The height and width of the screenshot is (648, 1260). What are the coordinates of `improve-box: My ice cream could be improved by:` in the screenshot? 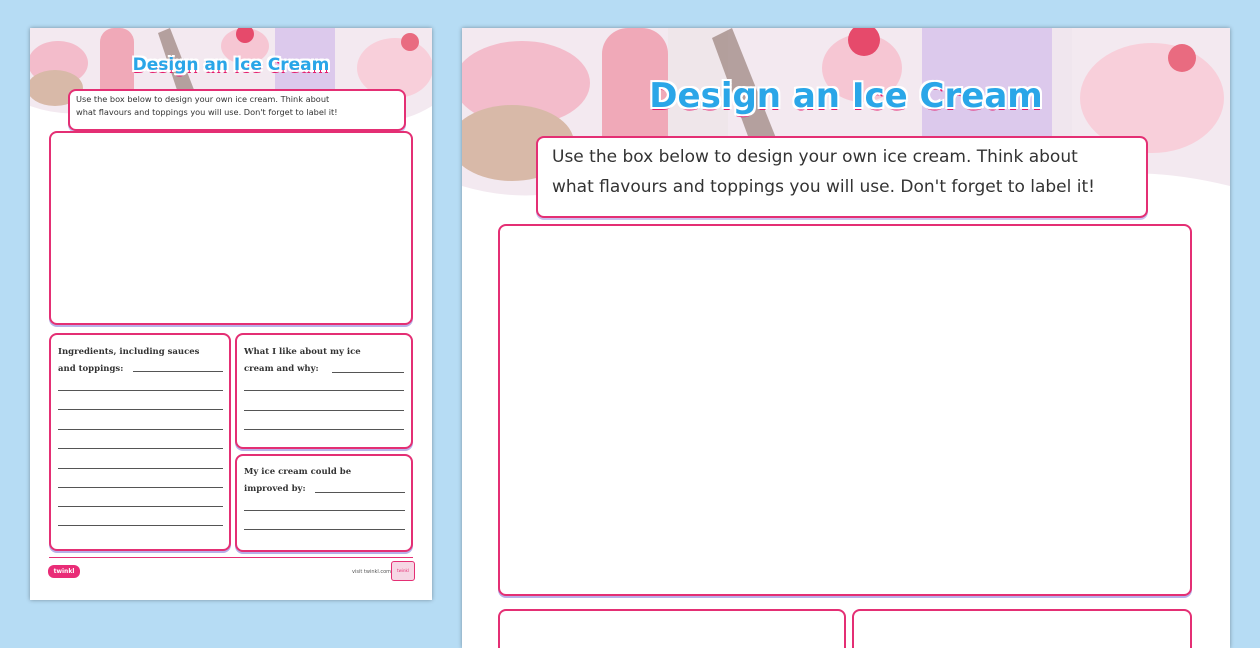 It's located at (324, 503).